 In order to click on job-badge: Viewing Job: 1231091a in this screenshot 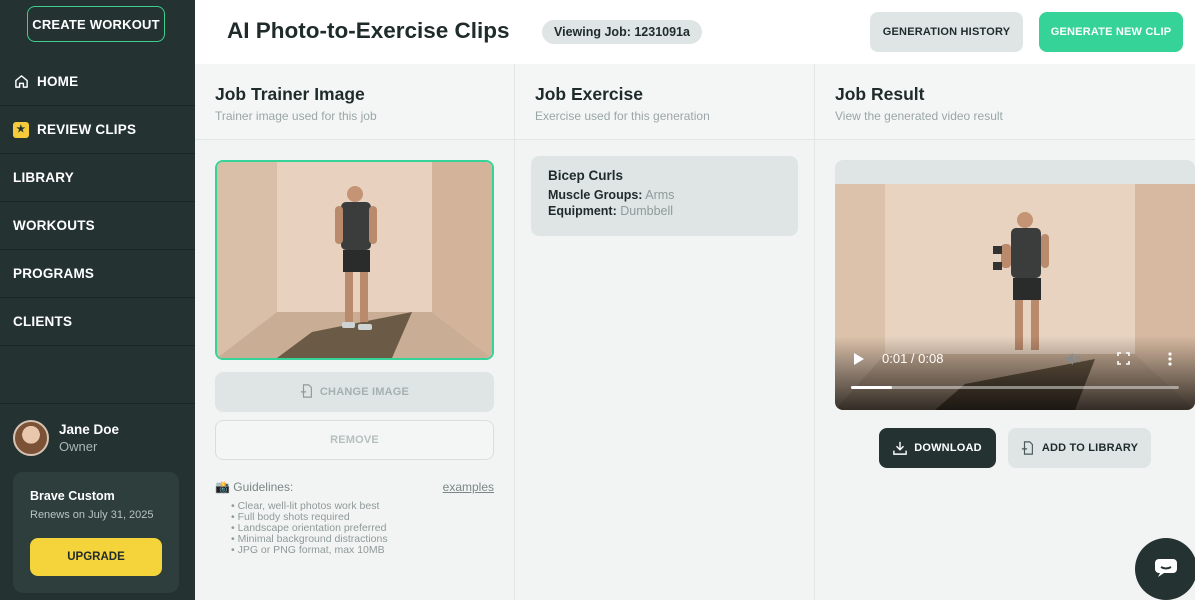, I will do `click(622, 32)`.